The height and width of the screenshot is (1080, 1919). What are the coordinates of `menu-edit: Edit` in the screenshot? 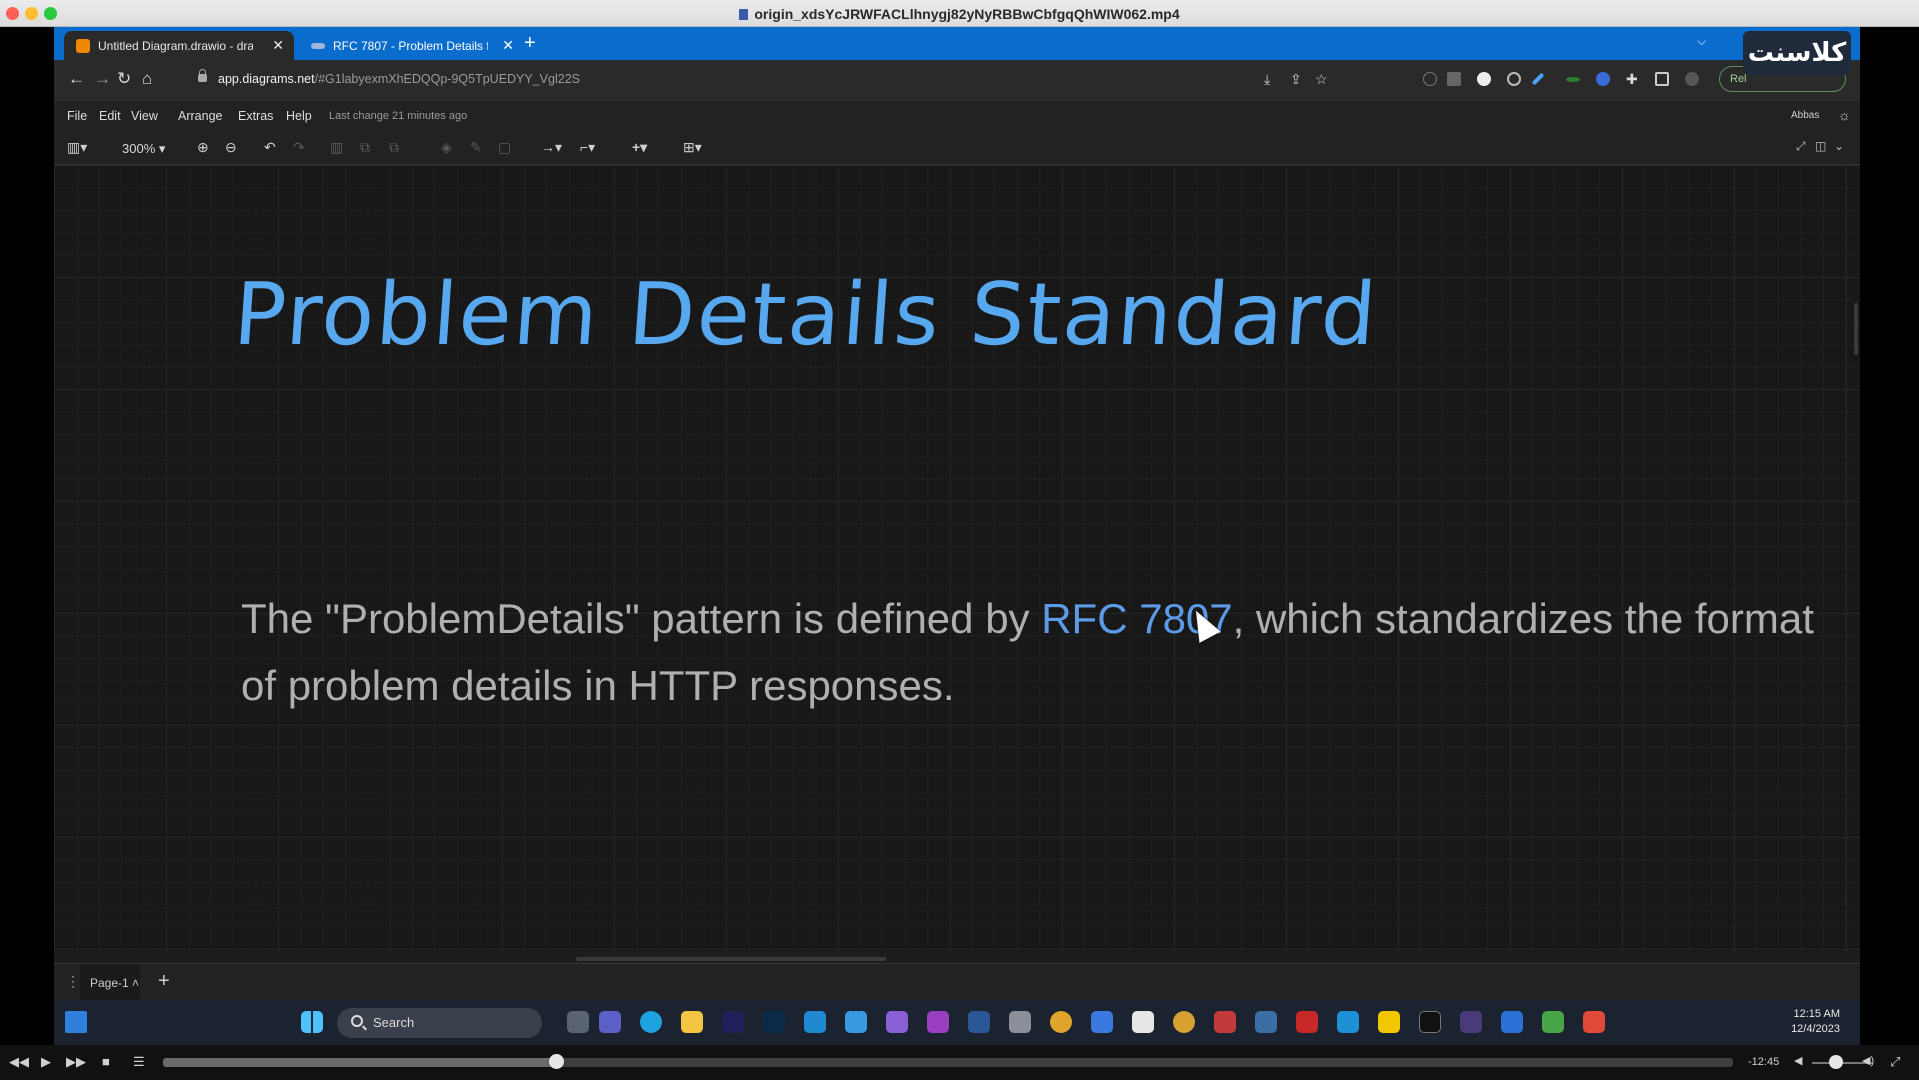 It's located at (110, 116).